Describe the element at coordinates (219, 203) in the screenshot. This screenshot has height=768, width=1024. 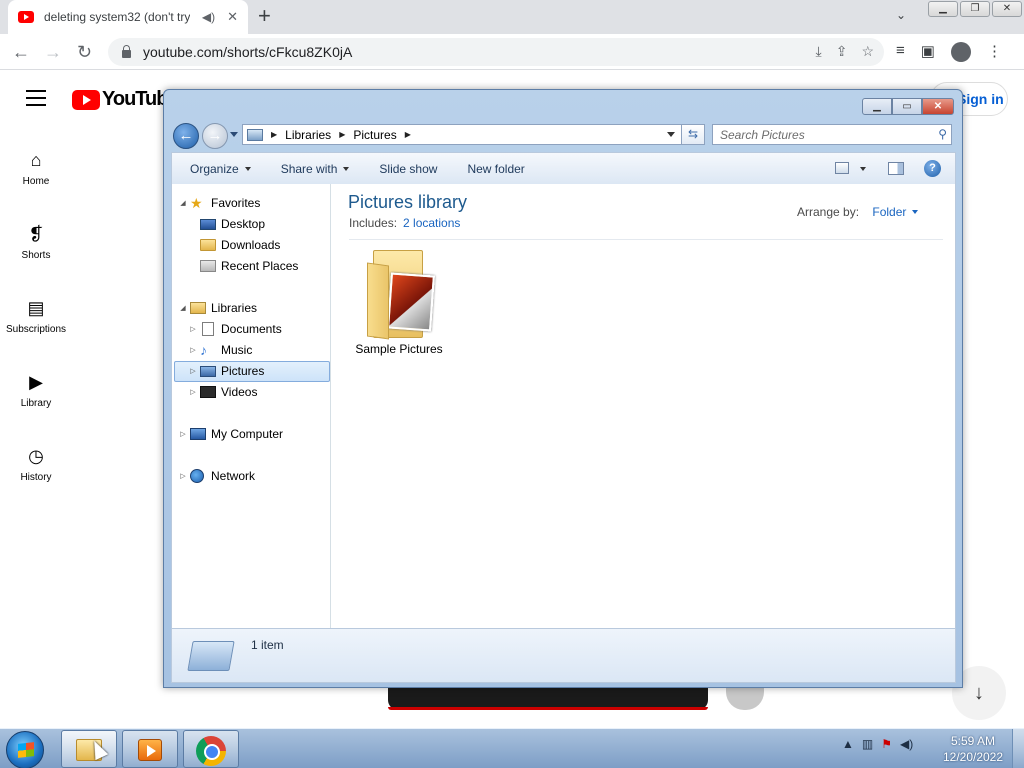
I see `tree-item-favorites: ◢ ★ Favorites` at that location.